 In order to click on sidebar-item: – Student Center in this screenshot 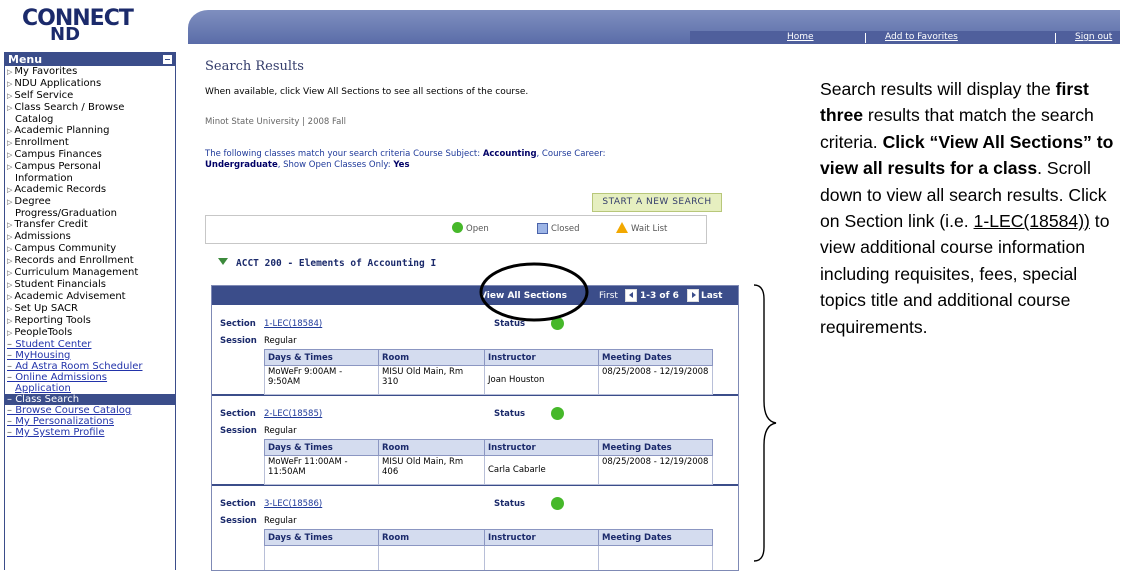, I will do `click(90, 344)`.